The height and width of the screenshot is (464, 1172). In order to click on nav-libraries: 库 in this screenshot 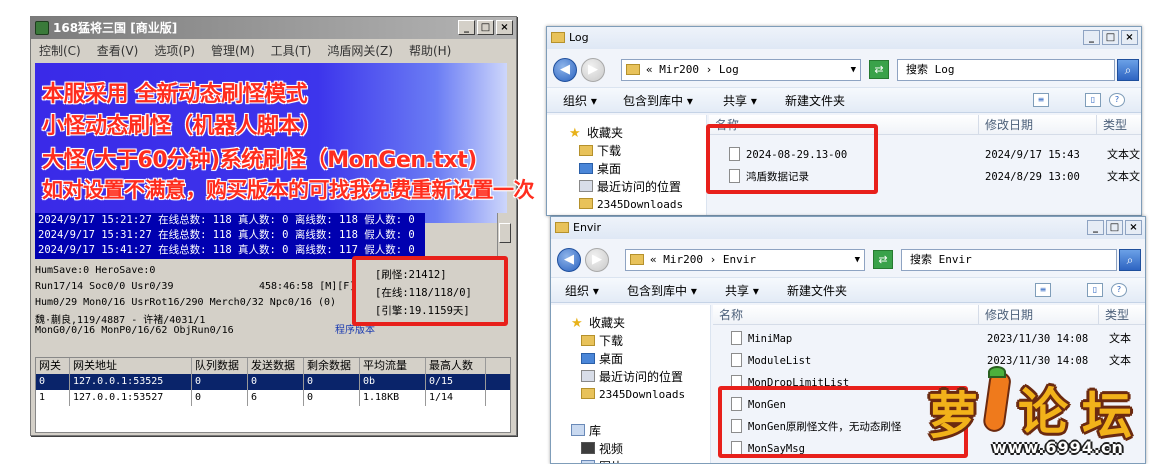, I will do `click(586, 431)`.